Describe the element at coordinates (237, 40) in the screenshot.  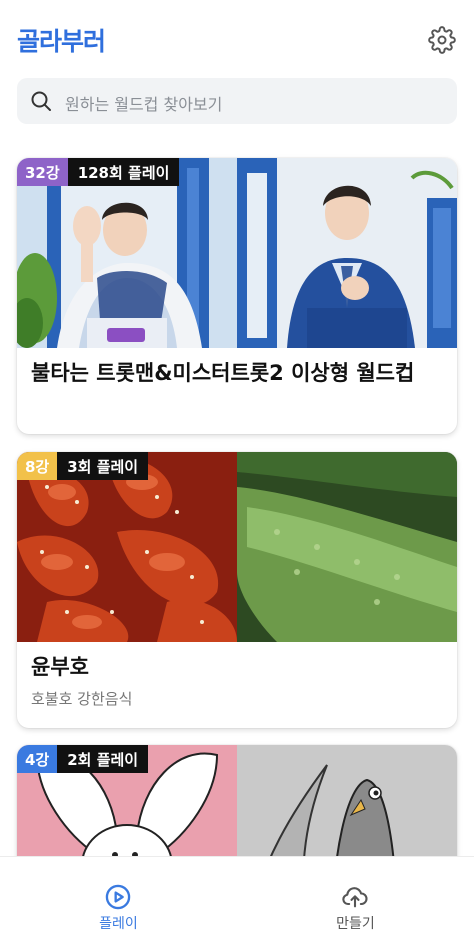
I see `top-header: 골라부러` at that location.